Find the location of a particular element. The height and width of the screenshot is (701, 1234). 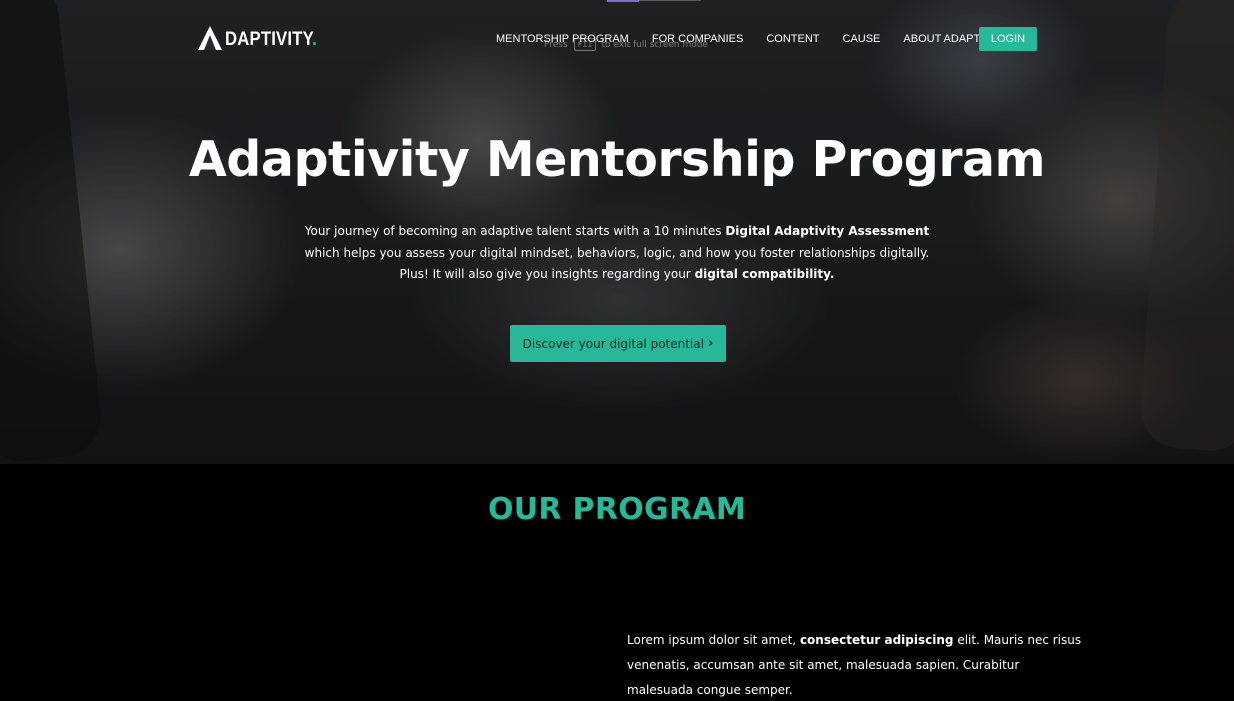

login-button: LOGIN is located at coordinates (1008, 39).